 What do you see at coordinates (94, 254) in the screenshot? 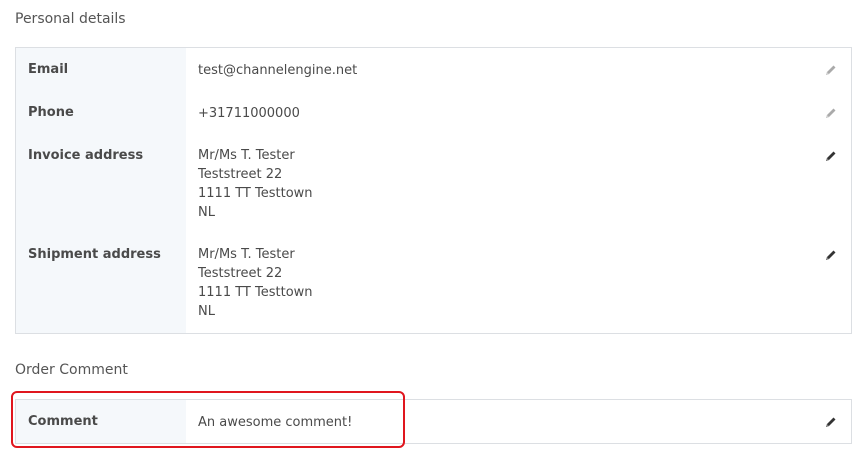
I see `shipment-address-label: Shipment address` at bounding box center [94, 254].